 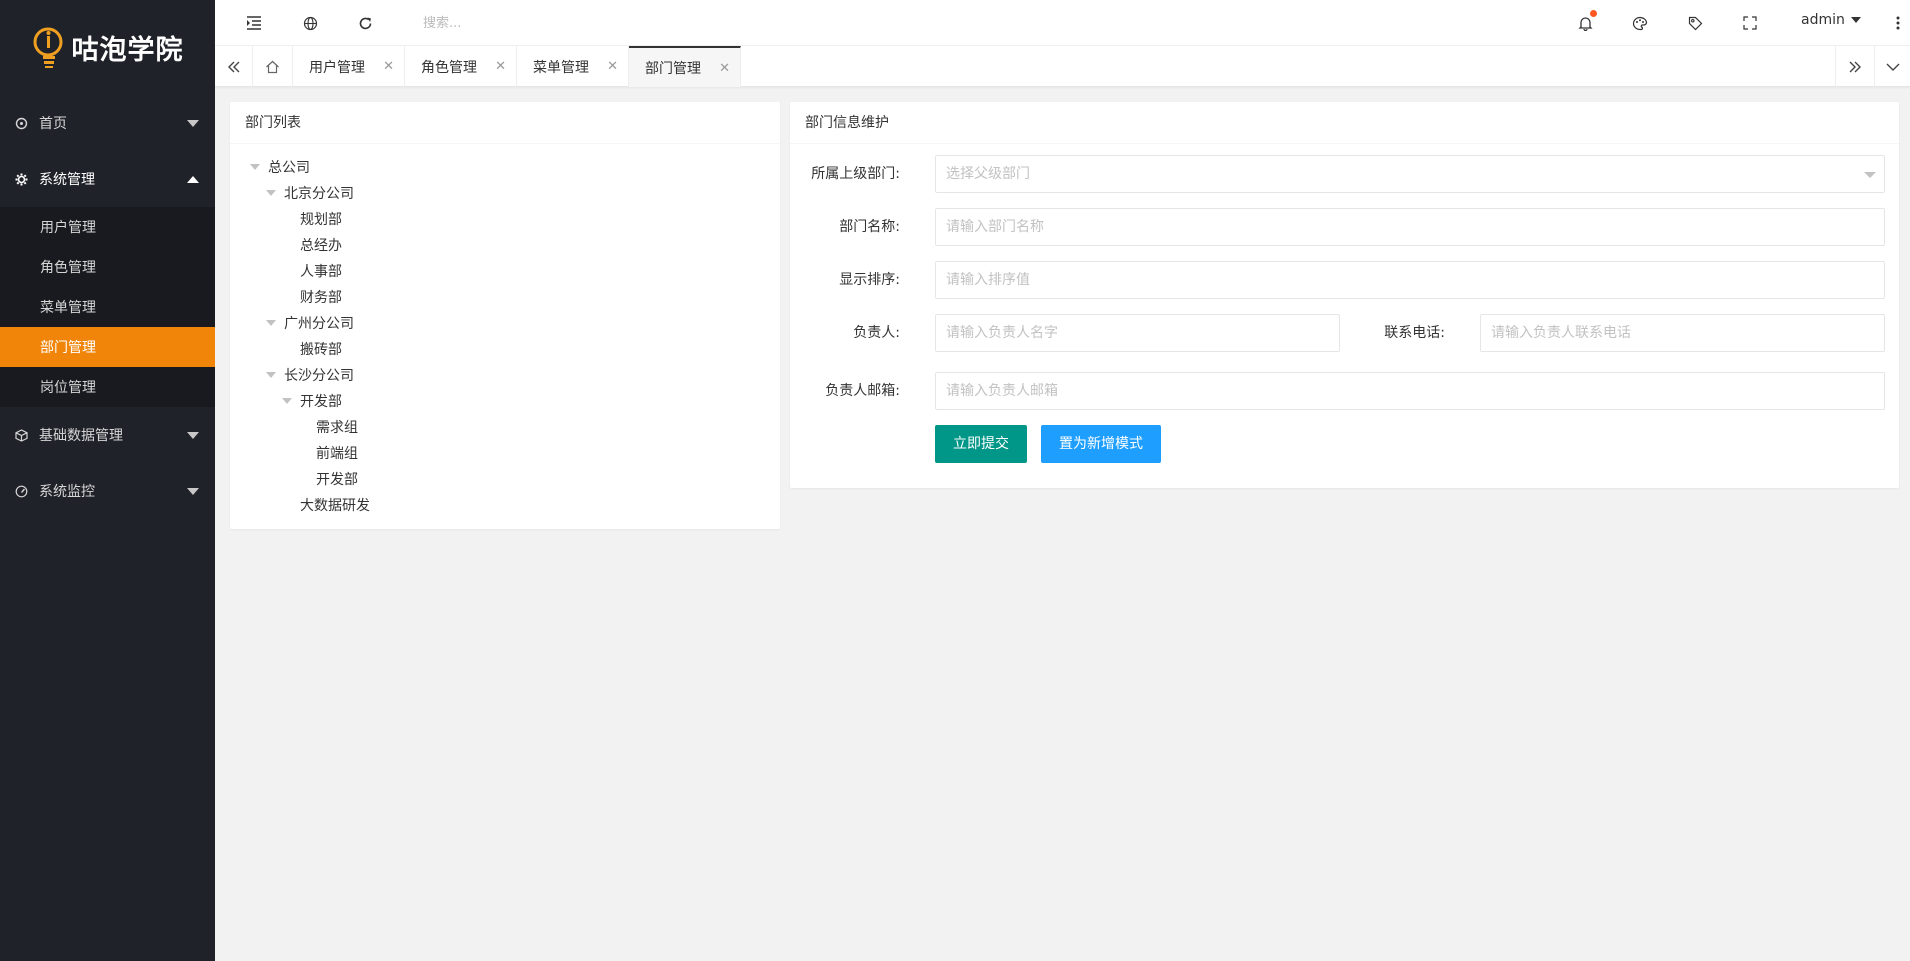 I want to click on sidebar-item-departments: 部门管理, so click(x=107, y=347).